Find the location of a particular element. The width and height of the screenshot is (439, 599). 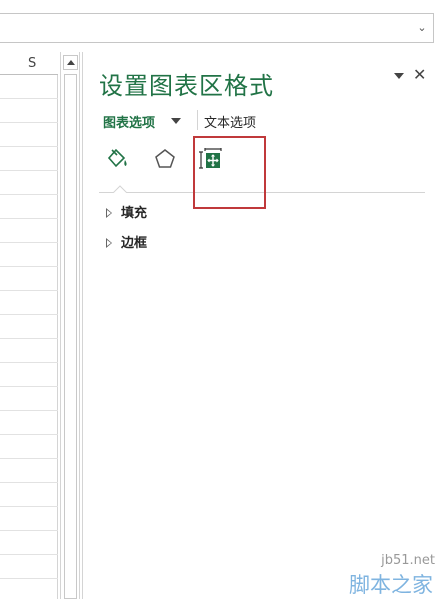

watermark-url: jb51.net is located at coordinates (408, 560).